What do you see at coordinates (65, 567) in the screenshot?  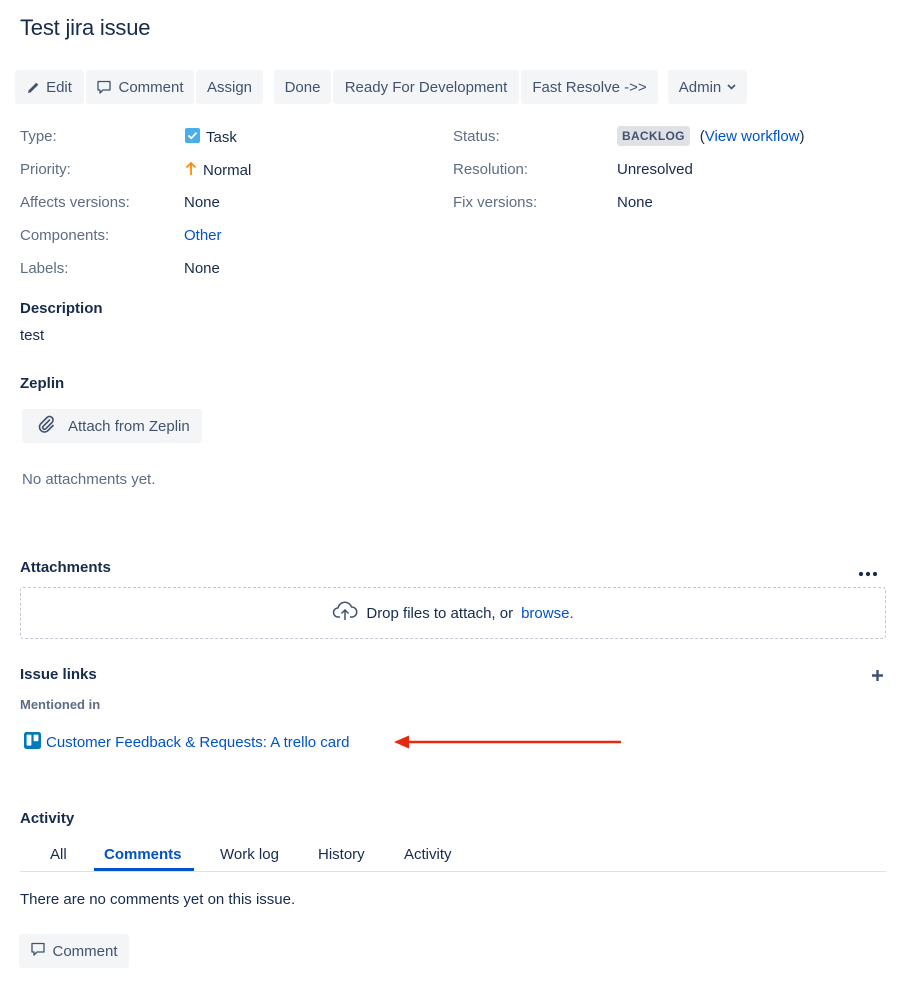 I see `attachments-heading: Attachments` at bounding box center [65, 567].